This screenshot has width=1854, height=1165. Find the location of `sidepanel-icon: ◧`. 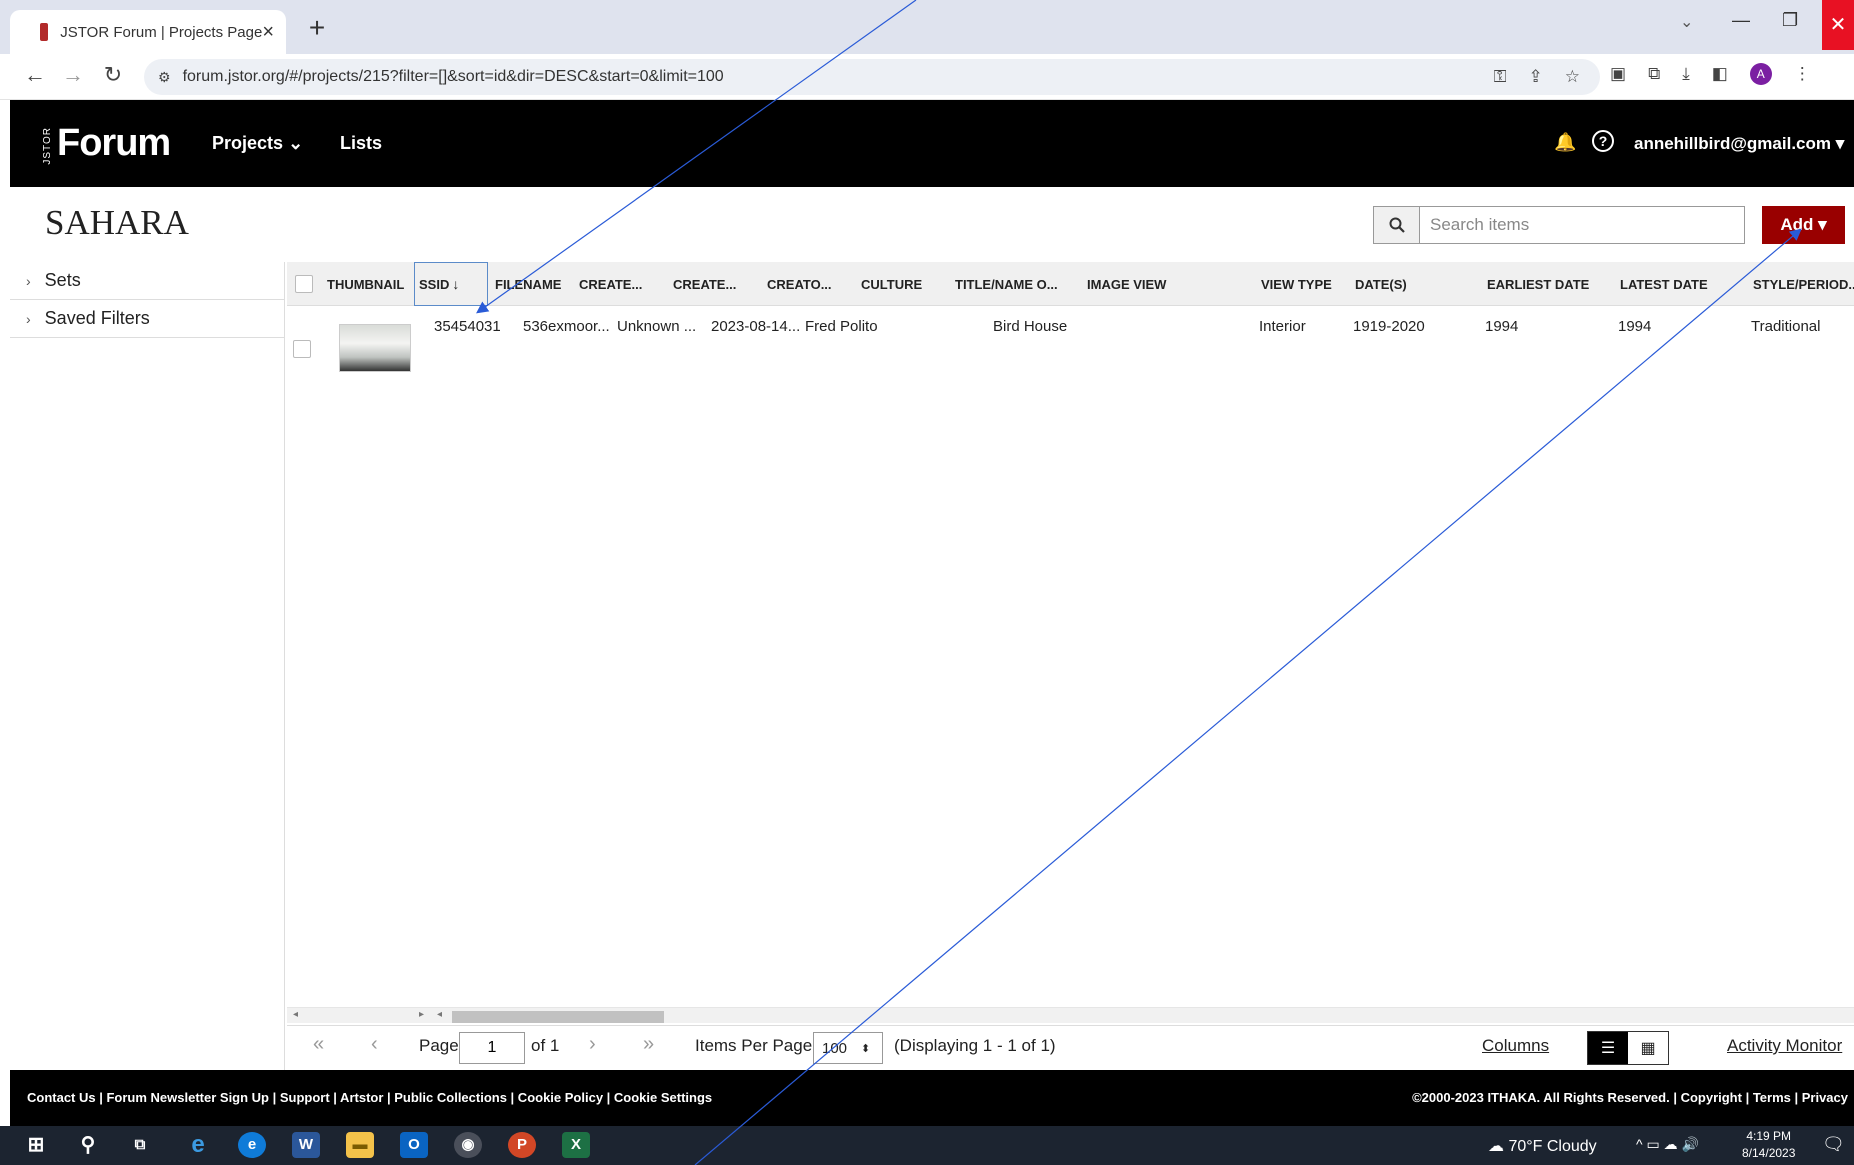

sidepanel-icon: ◧ is located at coordinates (1720, 74).